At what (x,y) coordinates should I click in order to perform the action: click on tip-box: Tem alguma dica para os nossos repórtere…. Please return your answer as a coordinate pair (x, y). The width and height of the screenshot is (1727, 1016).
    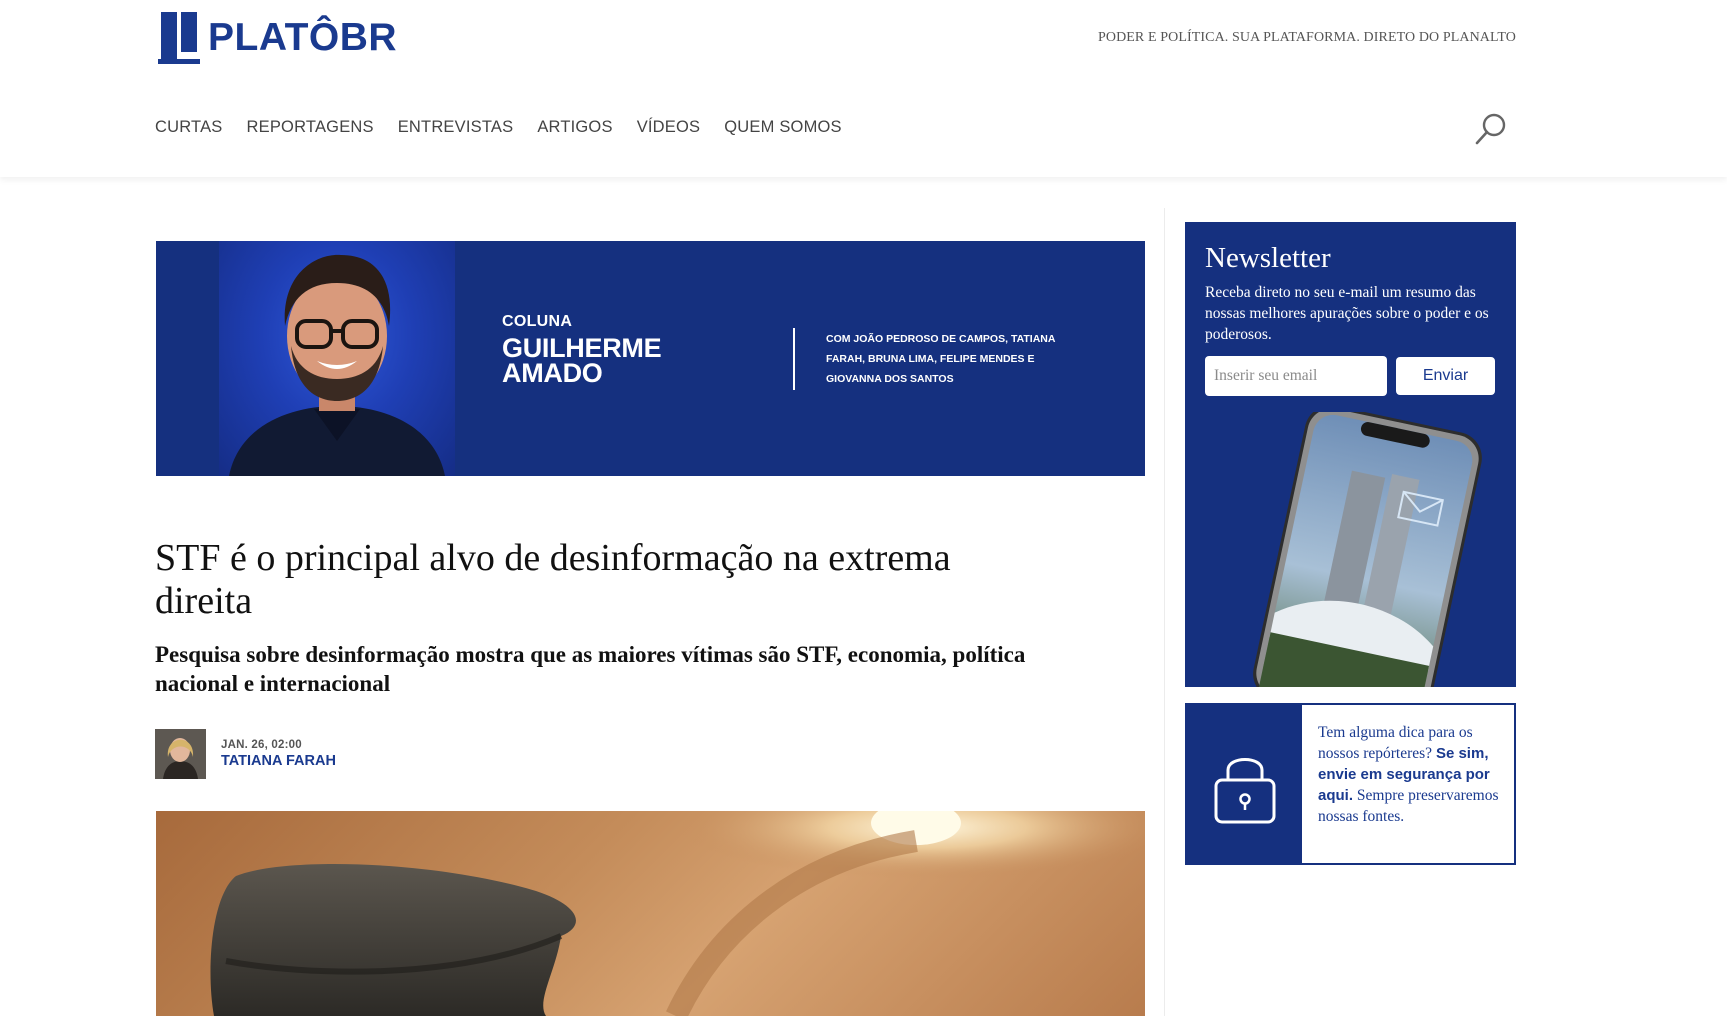
    Looking at the image, I should click on (1350, 784).